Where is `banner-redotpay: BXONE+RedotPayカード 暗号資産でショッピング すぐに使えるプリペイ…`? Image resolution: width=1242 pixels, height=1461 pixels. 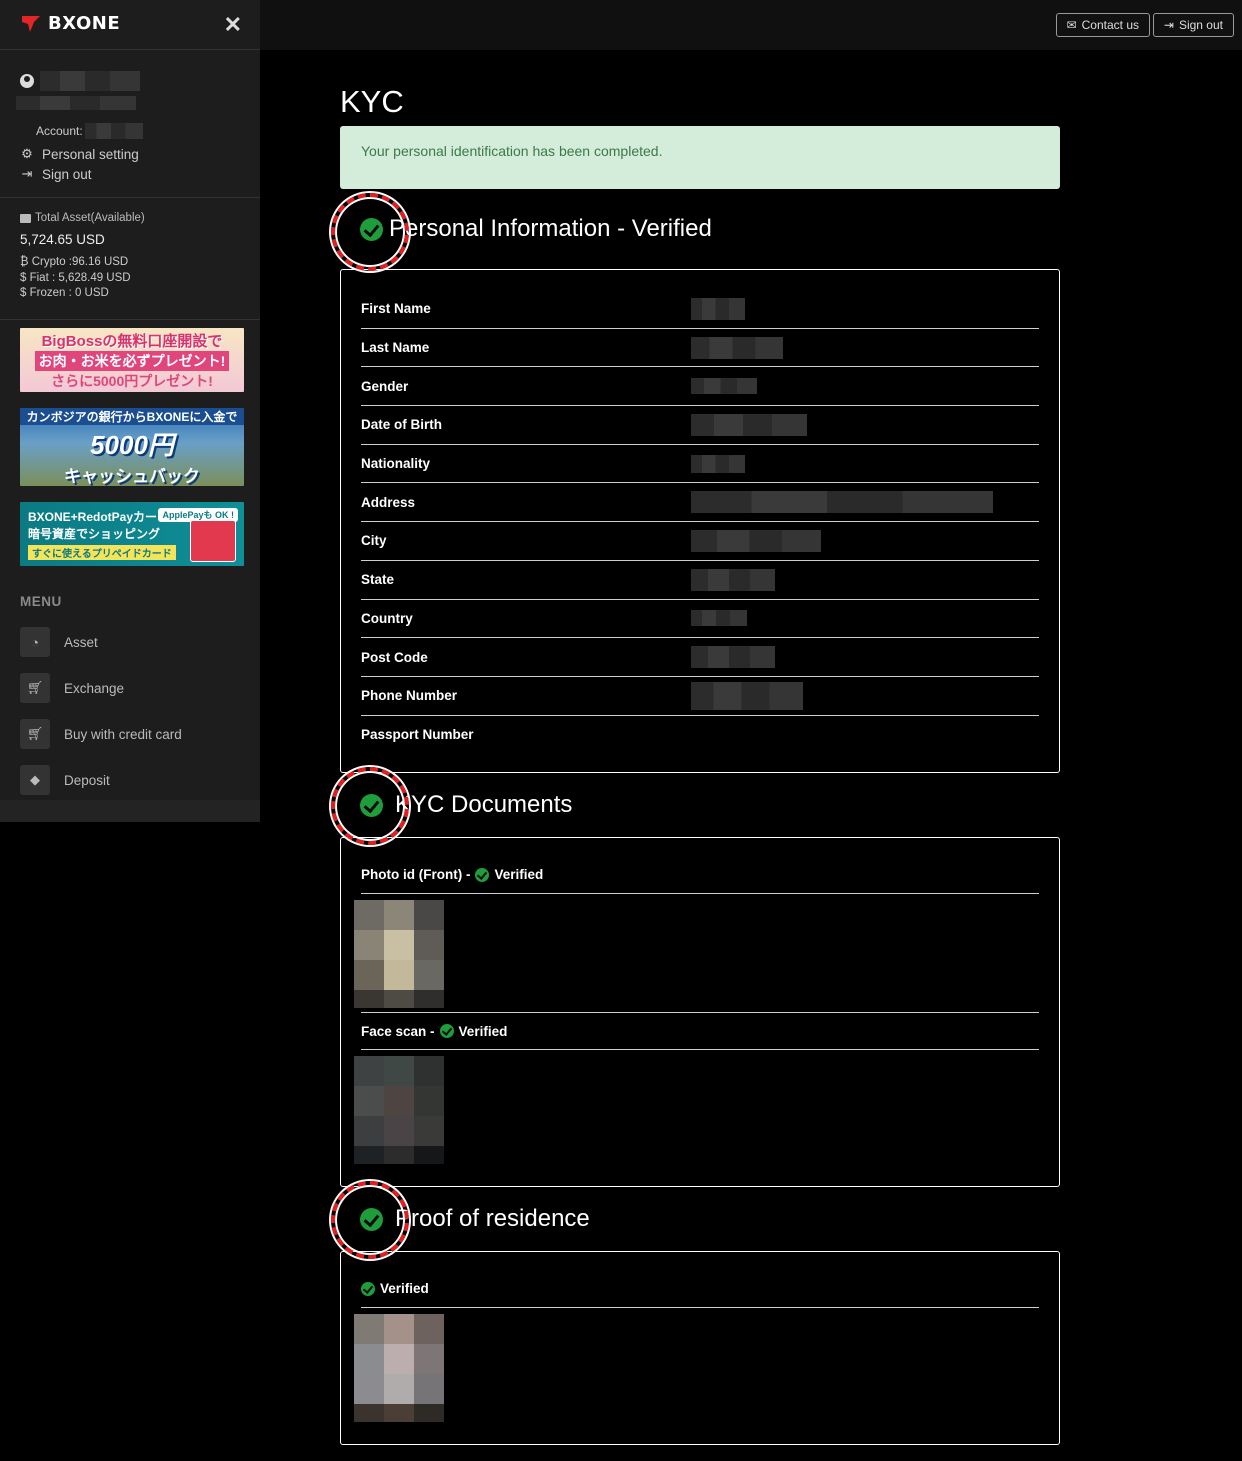 banner-redotpay: BXONE+RedotPayカード 暗号資産でショッピング すぐに使えるプリペイ… is located at coordinates (132, 534).